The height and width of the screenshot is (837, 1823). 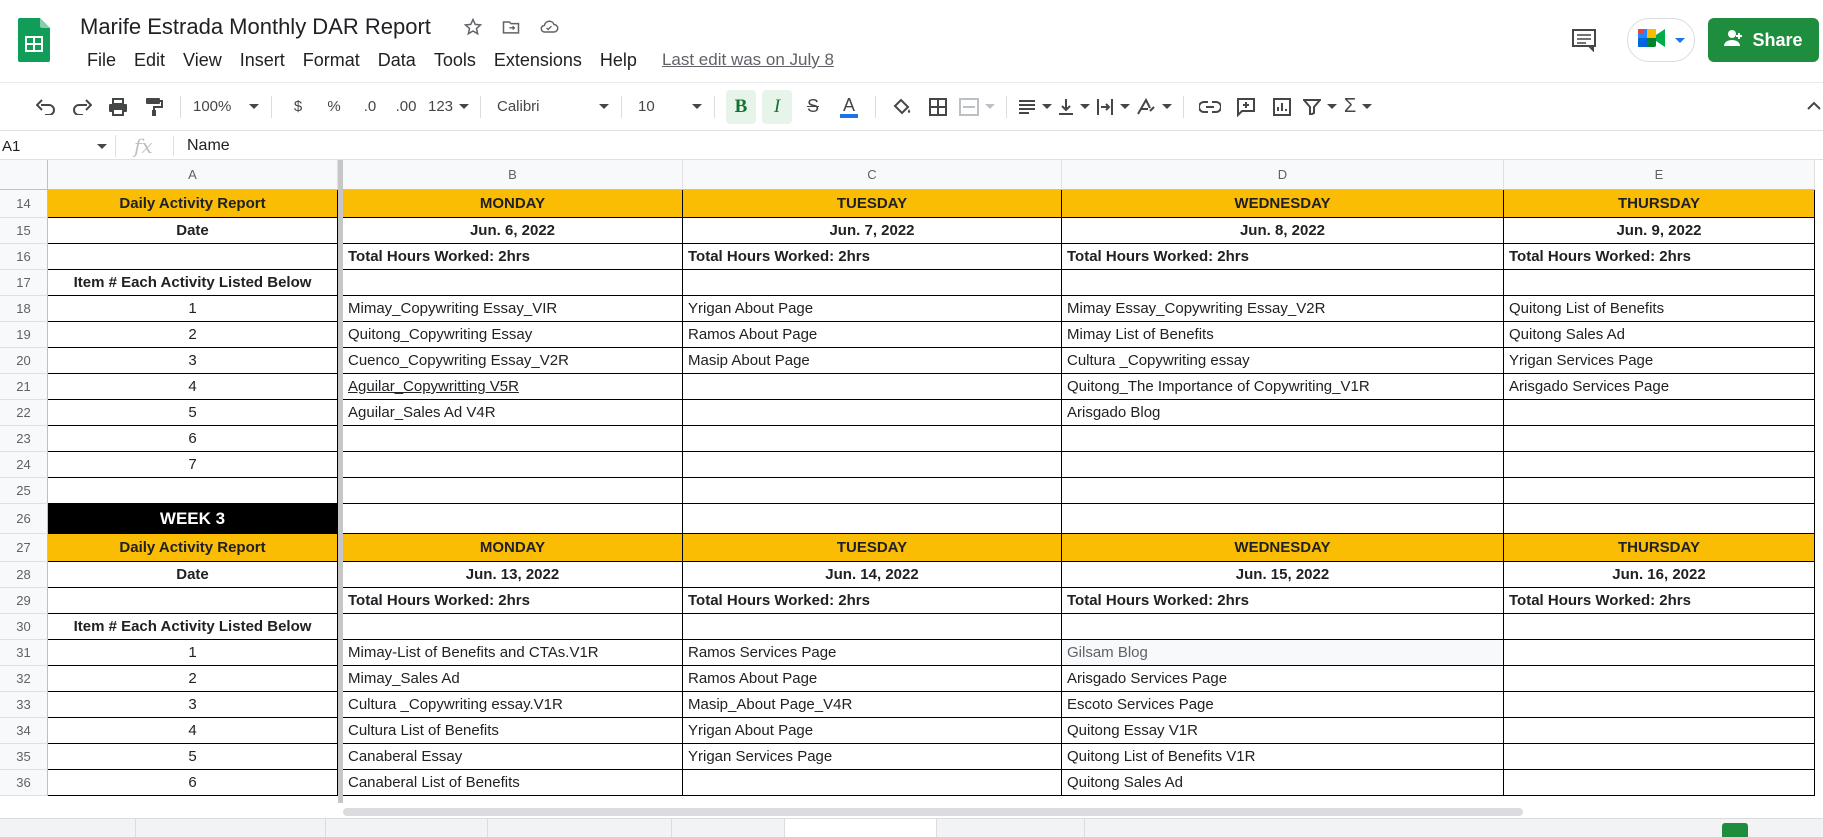 What do you see at coordinates (513, 491) in the screenshot?
I see `cell-b25` at bounding box center [513, 491].